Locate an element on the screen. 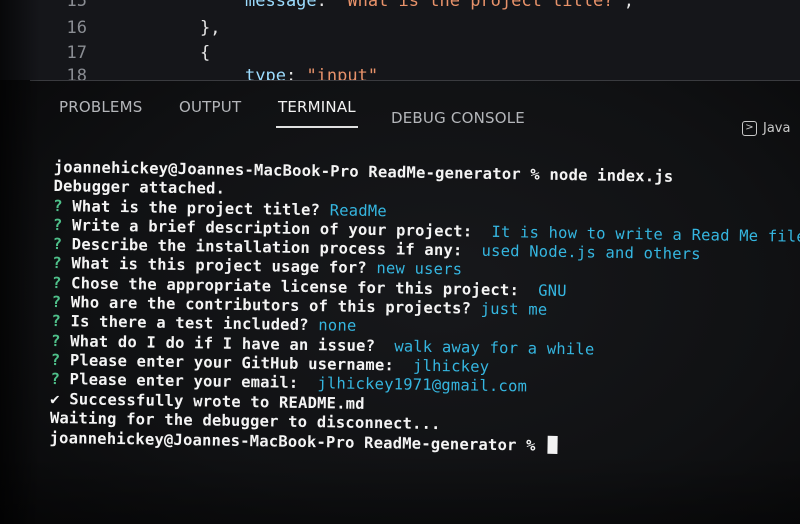 This screenshot has width=800, height=524. terminal-selector-label: Java is located at coordinates (777, 128).